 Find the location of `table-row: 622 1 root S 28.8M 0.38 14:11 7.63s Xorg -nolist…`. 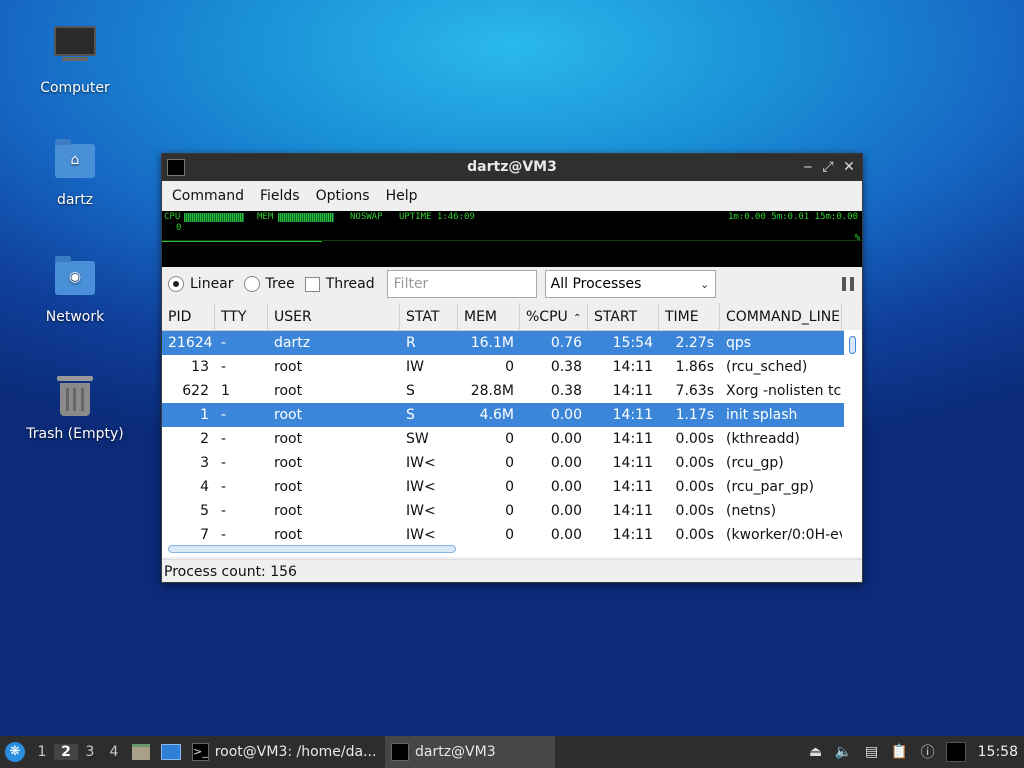

table-row: 622 1 root S 28.8M 0.38 14:11 7.63s Xorg -nolist… is located at coordinates (512, 391).